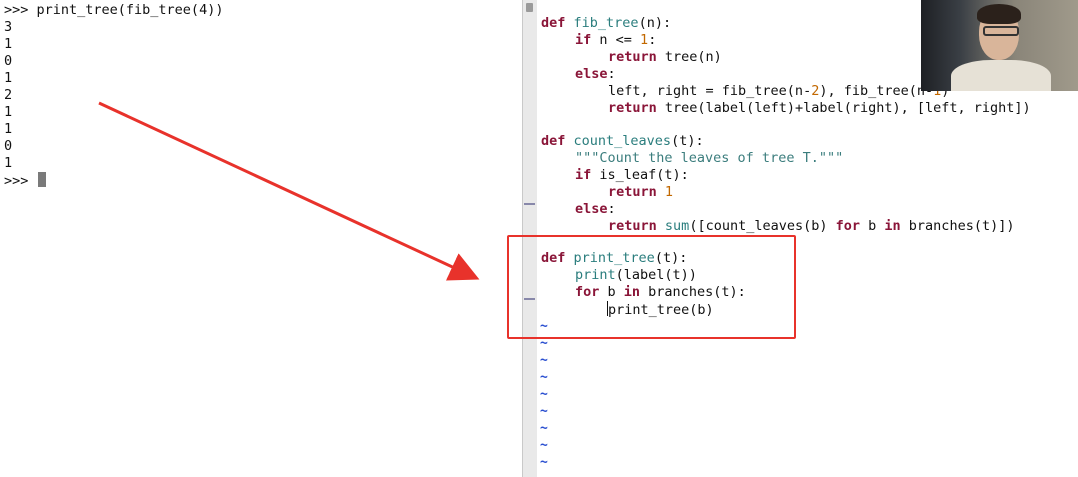 Image resolution: width=1078 pixels, height=477 pixels. Describe the element at coordinates (8, 95) in the screenshot. I see `output-line: 2` at that location.